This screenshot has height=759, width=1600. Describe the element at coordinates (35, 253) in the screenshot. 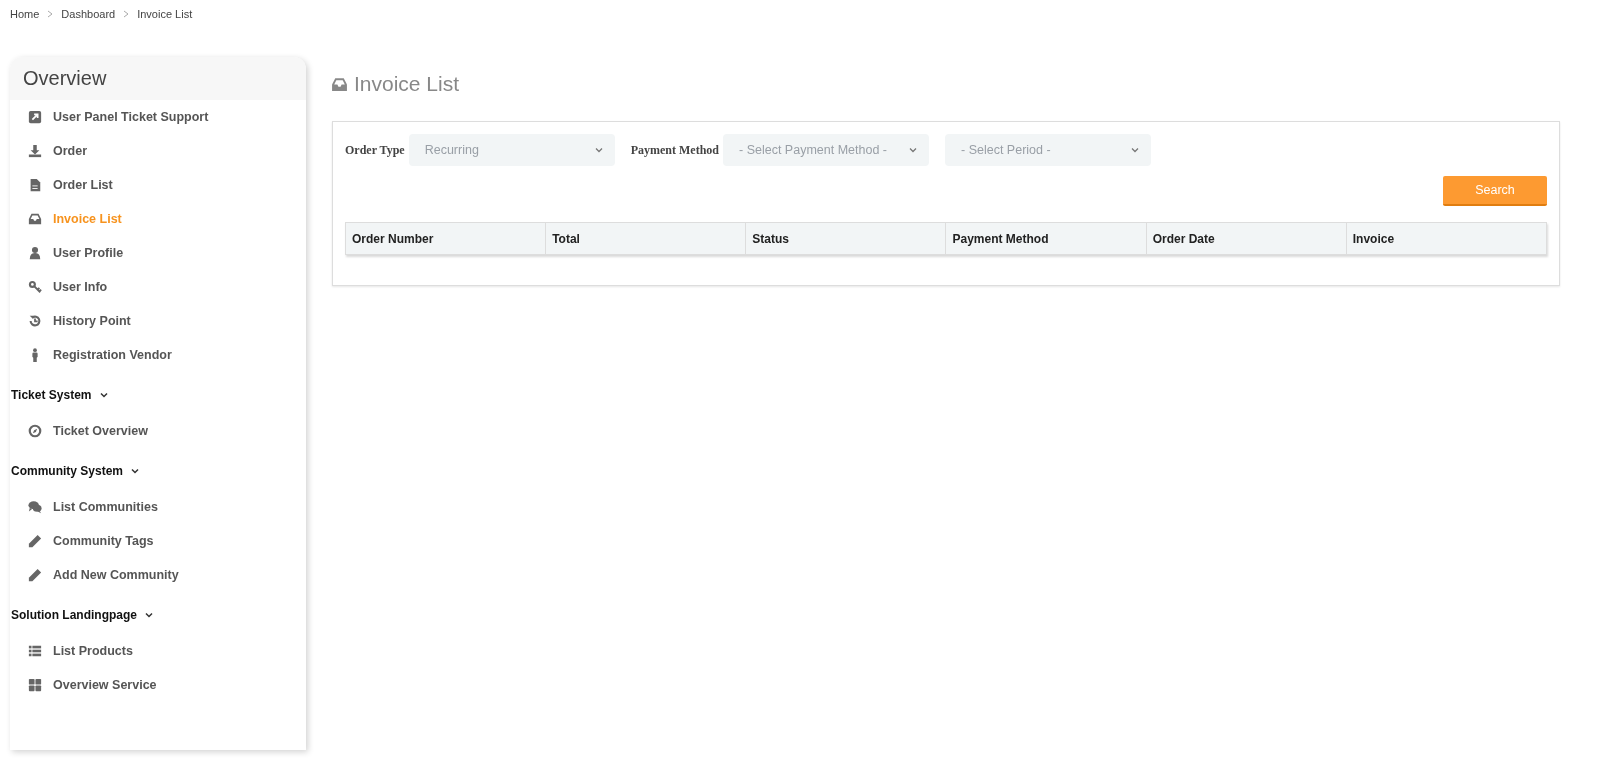

I see `user-icon` at that location.